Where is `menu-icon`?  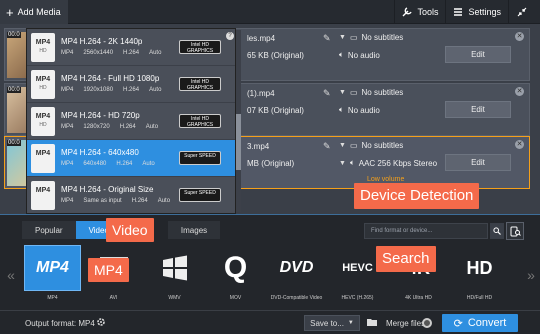
menu-icon is located at coordinates (458, 12).